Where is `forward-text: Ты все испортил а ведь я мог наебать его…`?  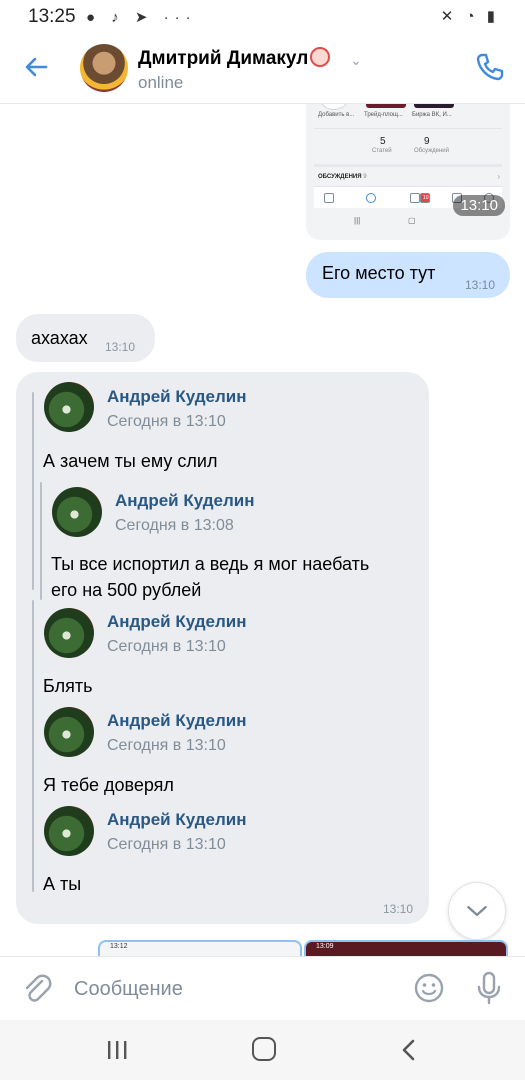
forward-text: Ты все испортил а ведь я мог наебать его… is located at coordinates (210, 577).